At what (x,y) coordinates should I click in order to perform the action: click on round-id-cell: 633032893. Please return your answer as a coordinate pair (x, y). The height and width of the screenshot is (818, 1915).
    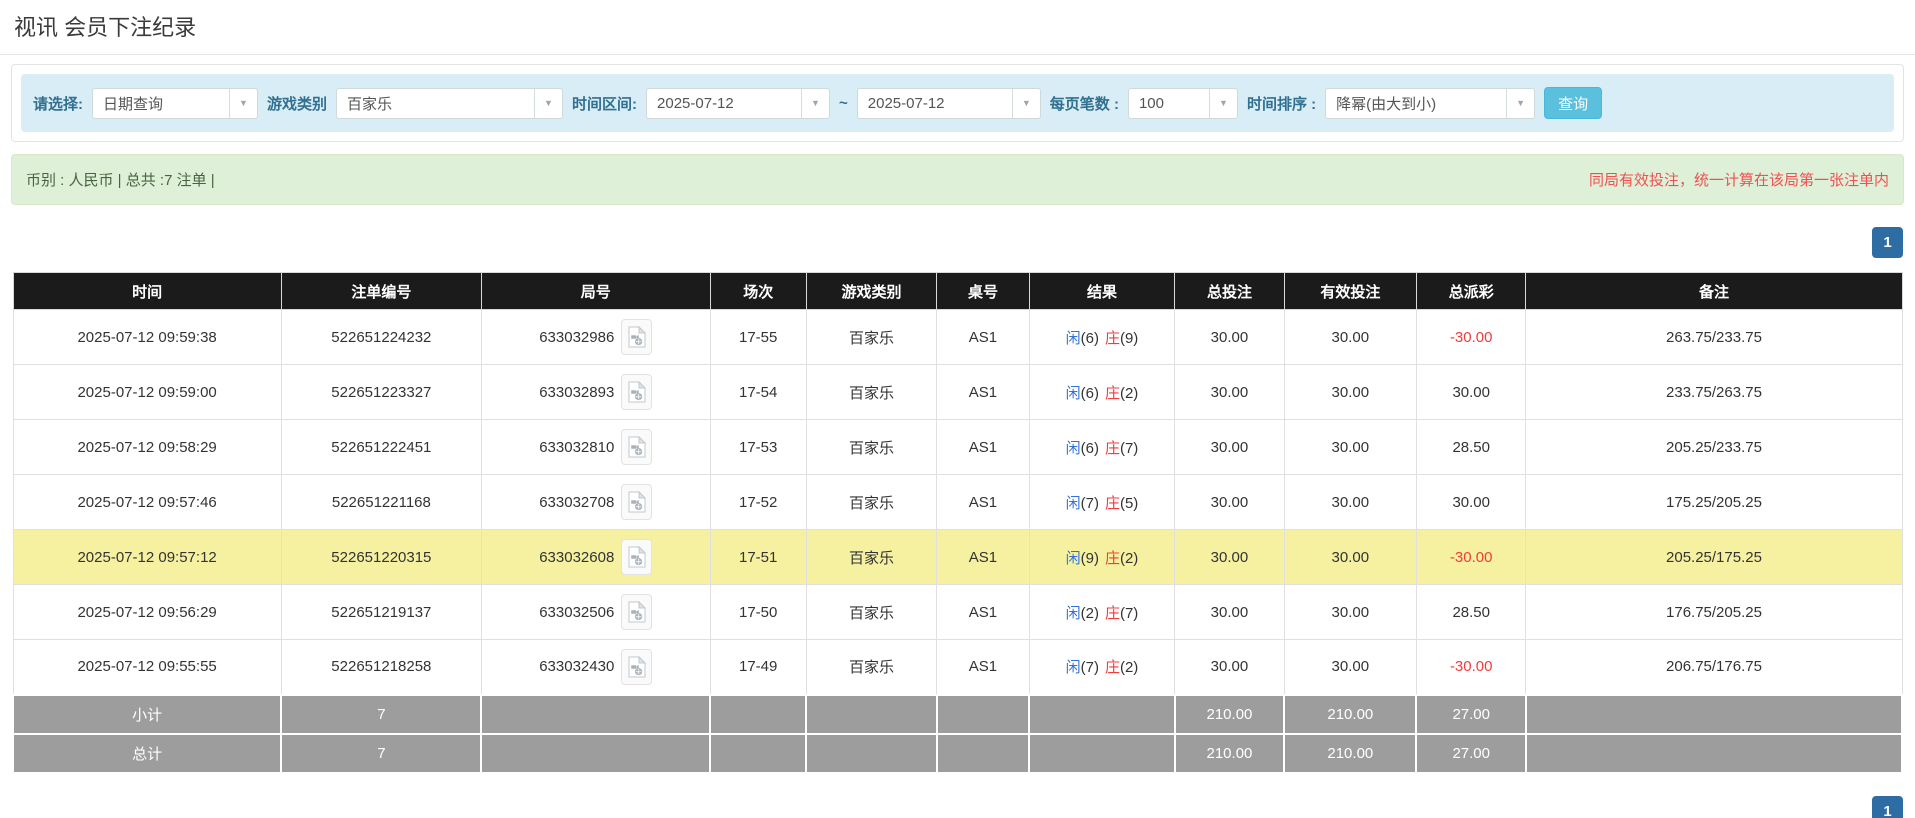
    Looking at the image, I should click on (595, 392).